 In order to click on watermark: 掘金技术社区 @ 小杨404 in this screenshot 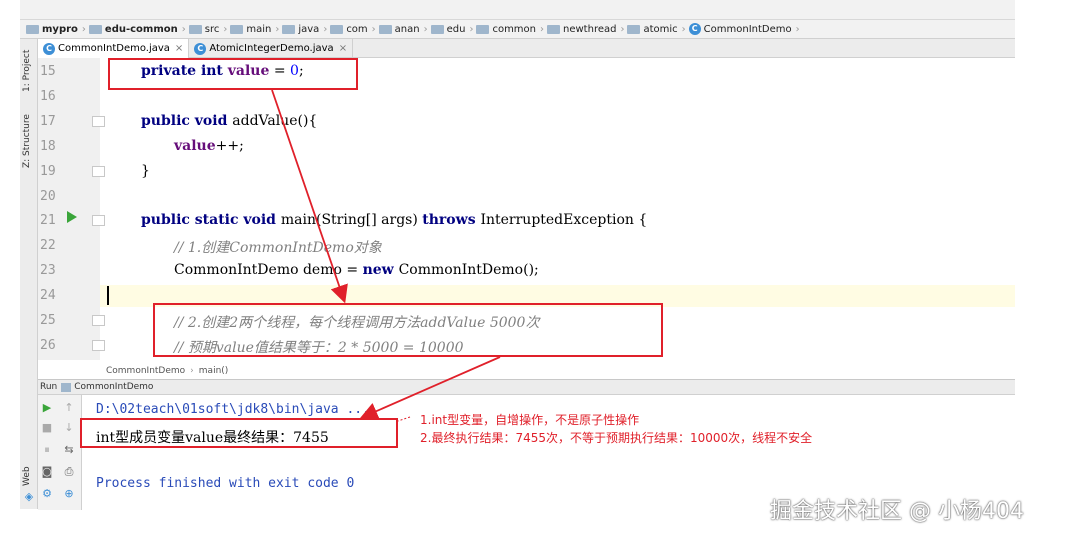, I will do `click(897, 511)`.